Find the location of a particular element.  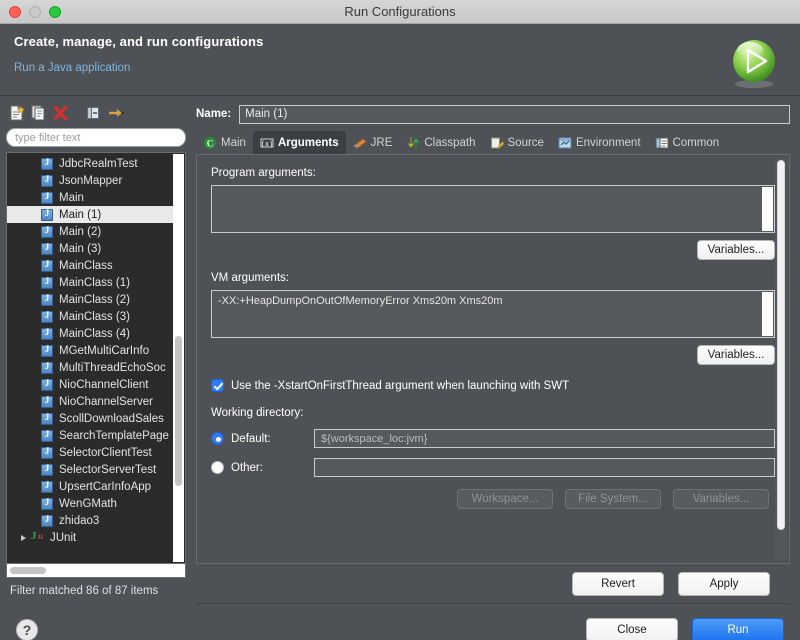

default-label: Default: is located at coordinates (251, 438).